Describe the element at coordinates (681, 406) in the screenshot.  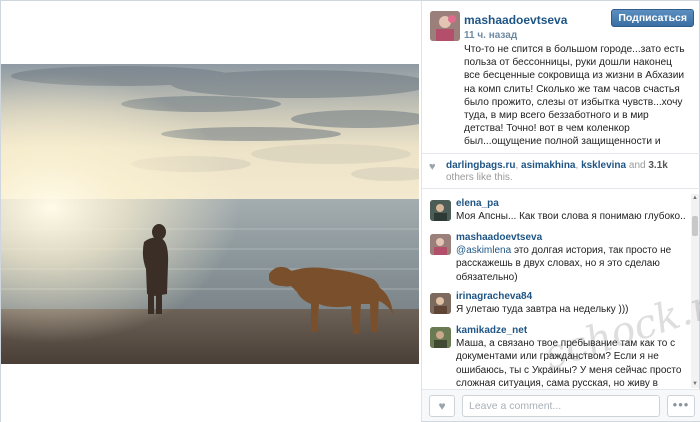
I see `more-options-button: •••` at that location.